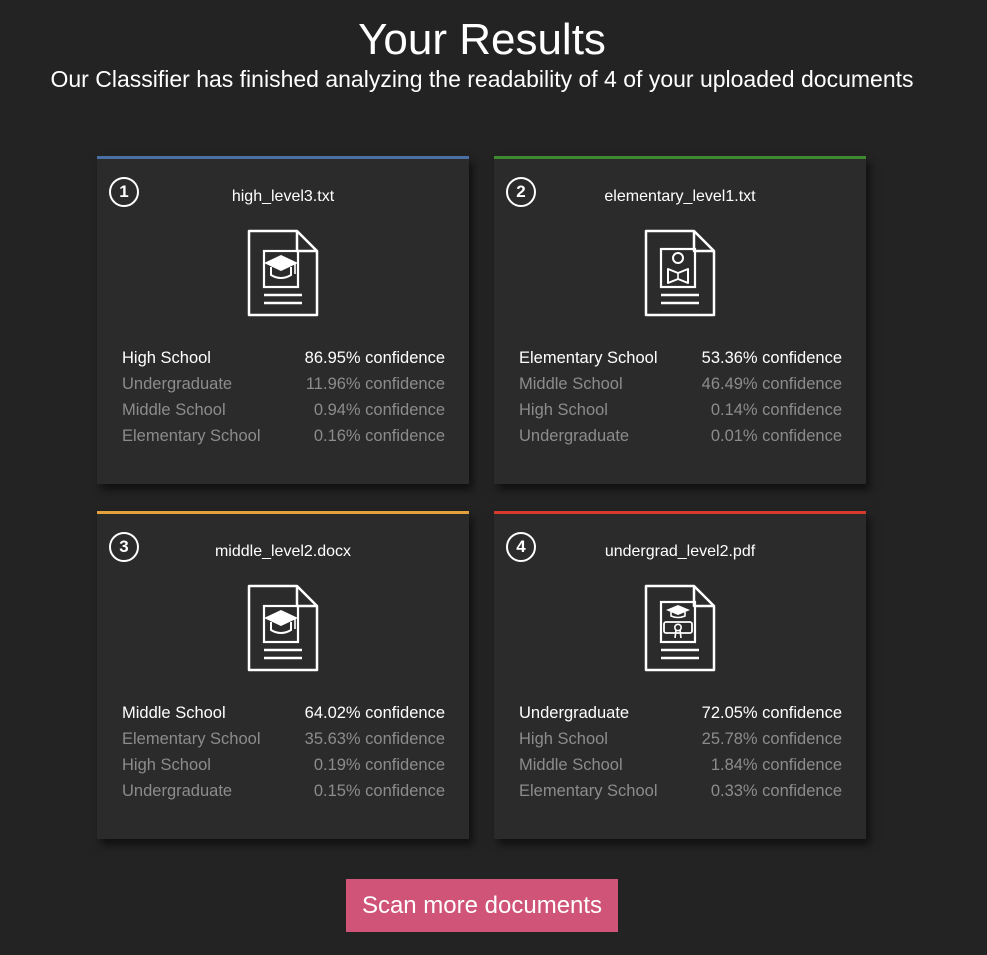  What do you see at coordinates (680, 384) in the screenshot?
I see `confidence-row: Middle School 46.49% confidence` at bounding box center [680, 384].